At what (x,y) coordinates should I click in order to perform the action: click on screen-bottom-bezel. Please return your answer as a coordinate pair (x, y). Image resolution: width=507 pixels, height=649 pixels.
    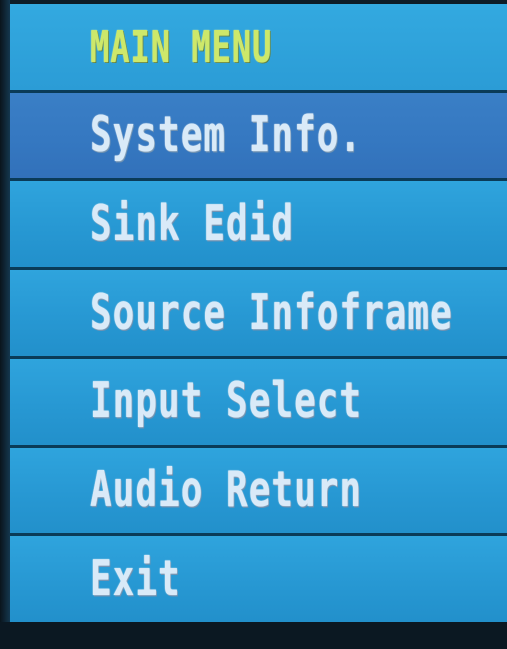
    Looking at the image, I should click on (253, 635).